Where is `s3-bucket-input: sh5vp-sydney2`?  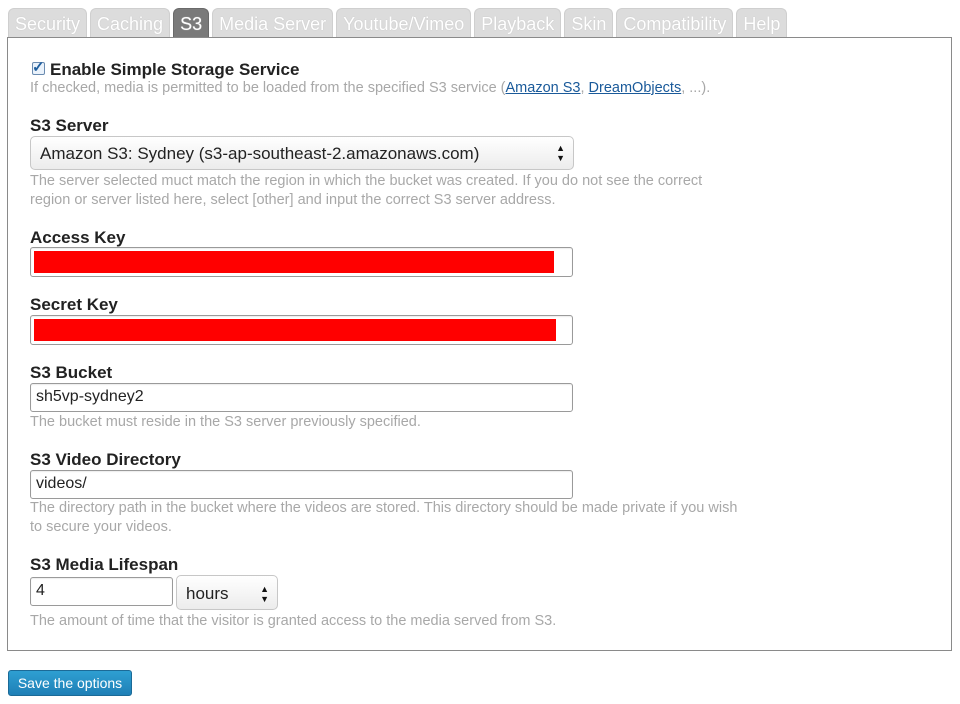 s3-bucket-input: sh5vp-sydney2 is located at coordinates (301, 397).